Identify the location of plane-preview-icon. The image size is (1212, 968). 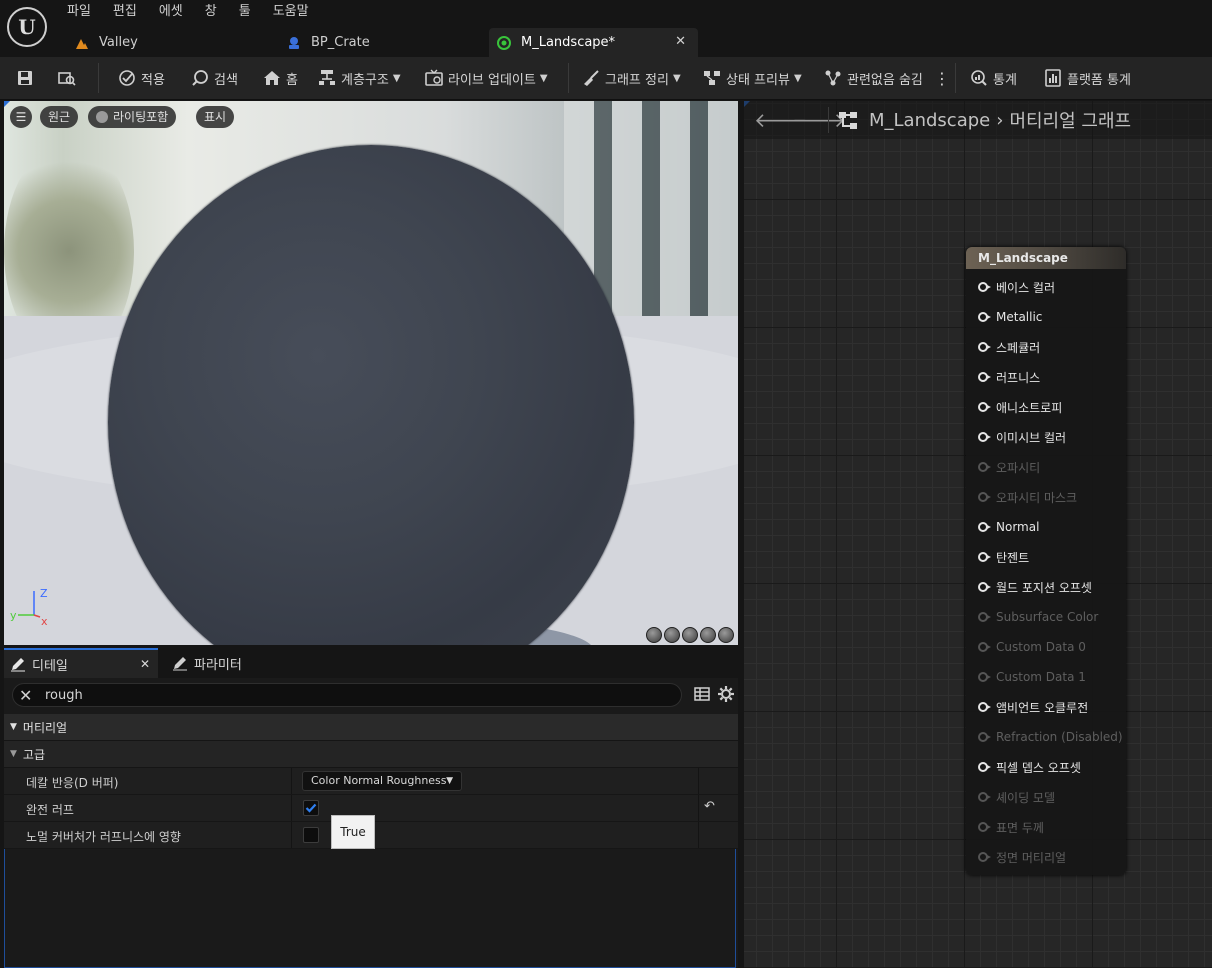
(690, 635).